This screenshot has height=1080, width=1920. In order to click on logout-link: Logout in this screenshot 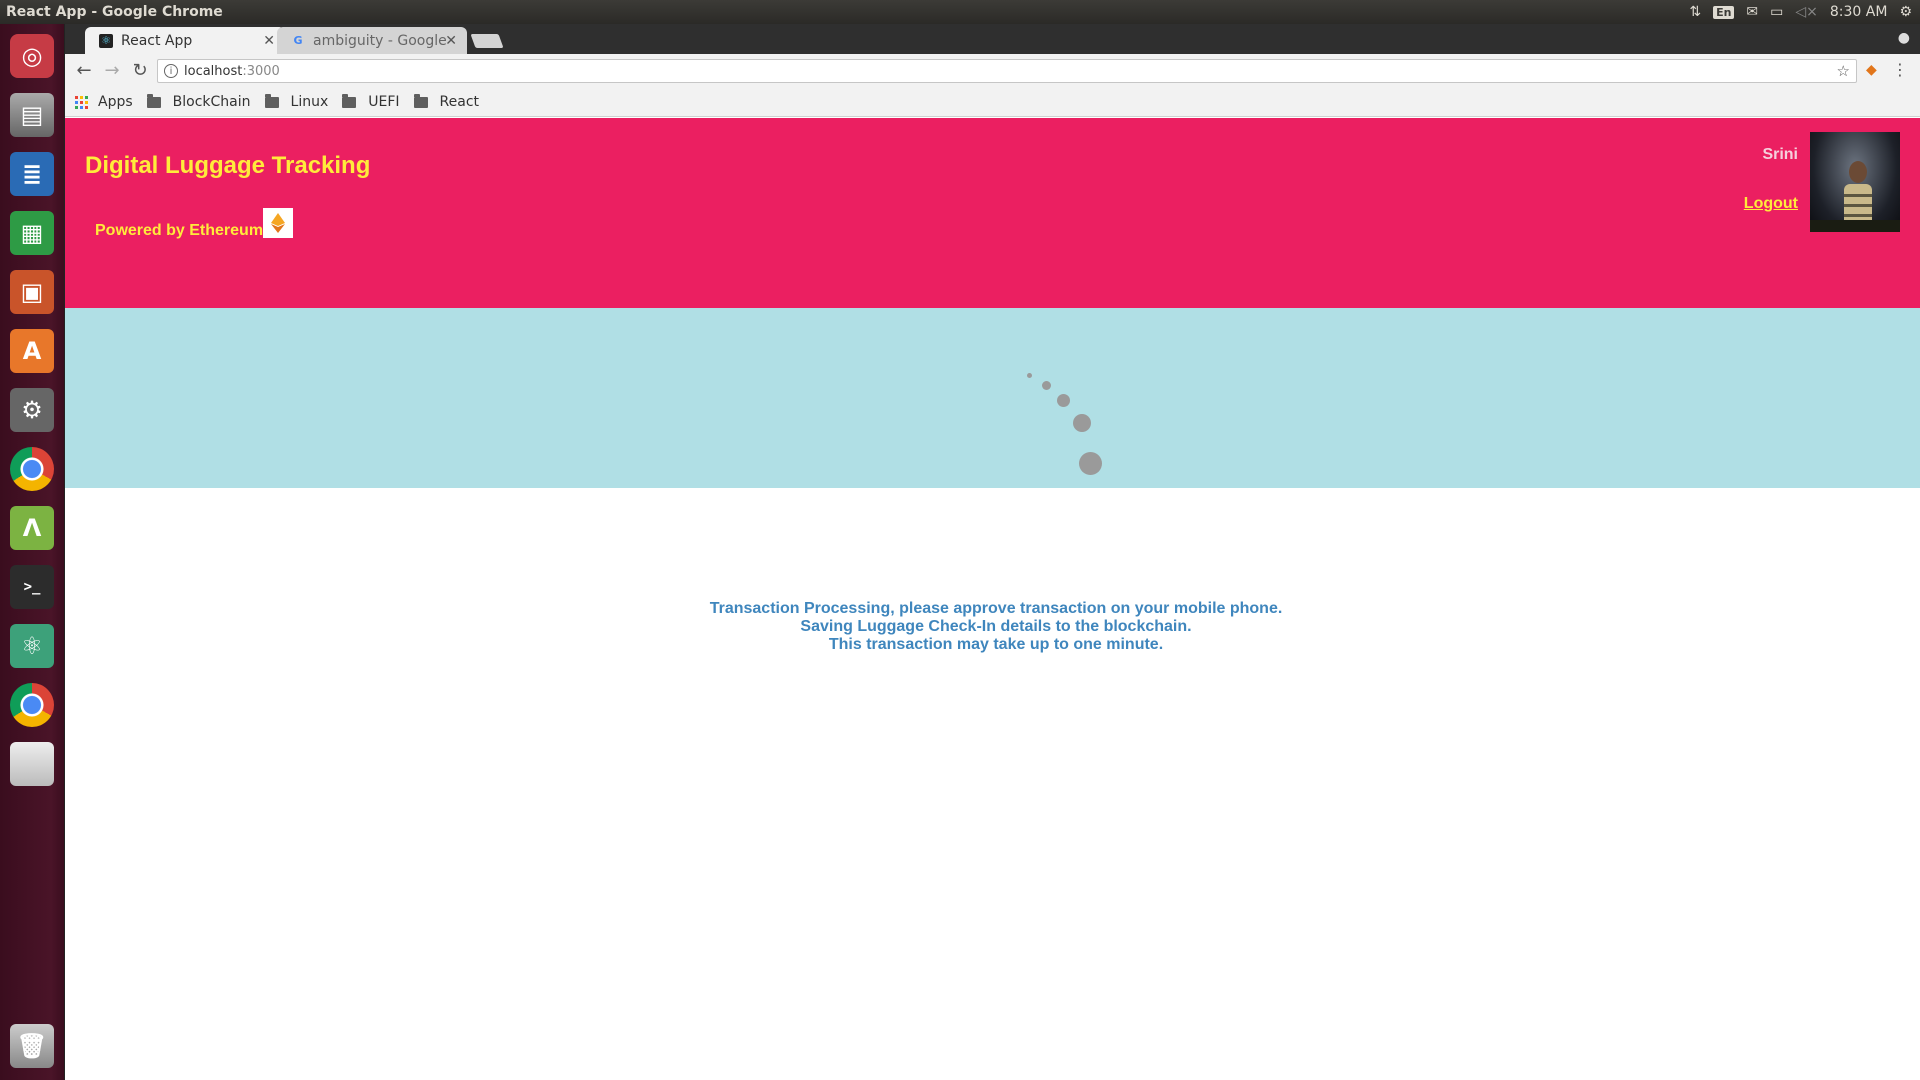, I will do `click(1771, 204)`.